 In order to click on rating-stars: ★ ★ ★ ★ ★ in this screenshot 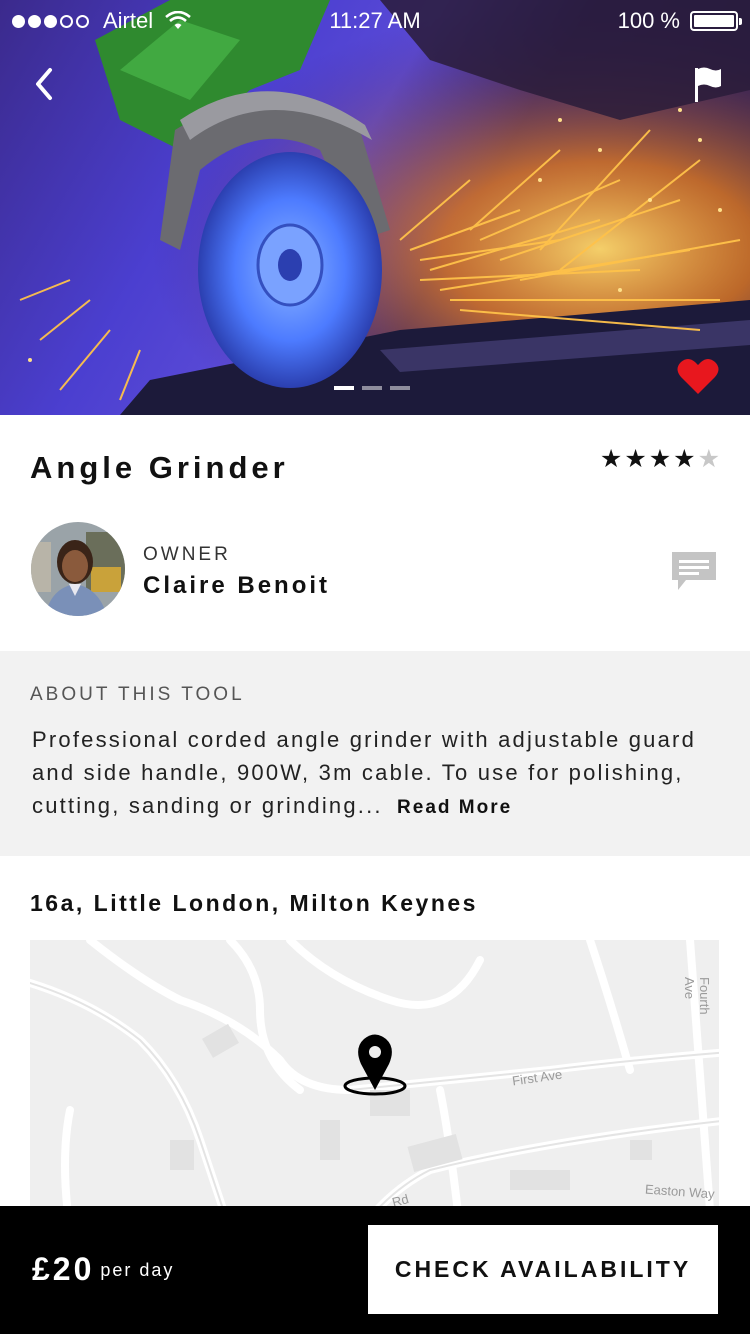, I will do `click(660, 459)`.